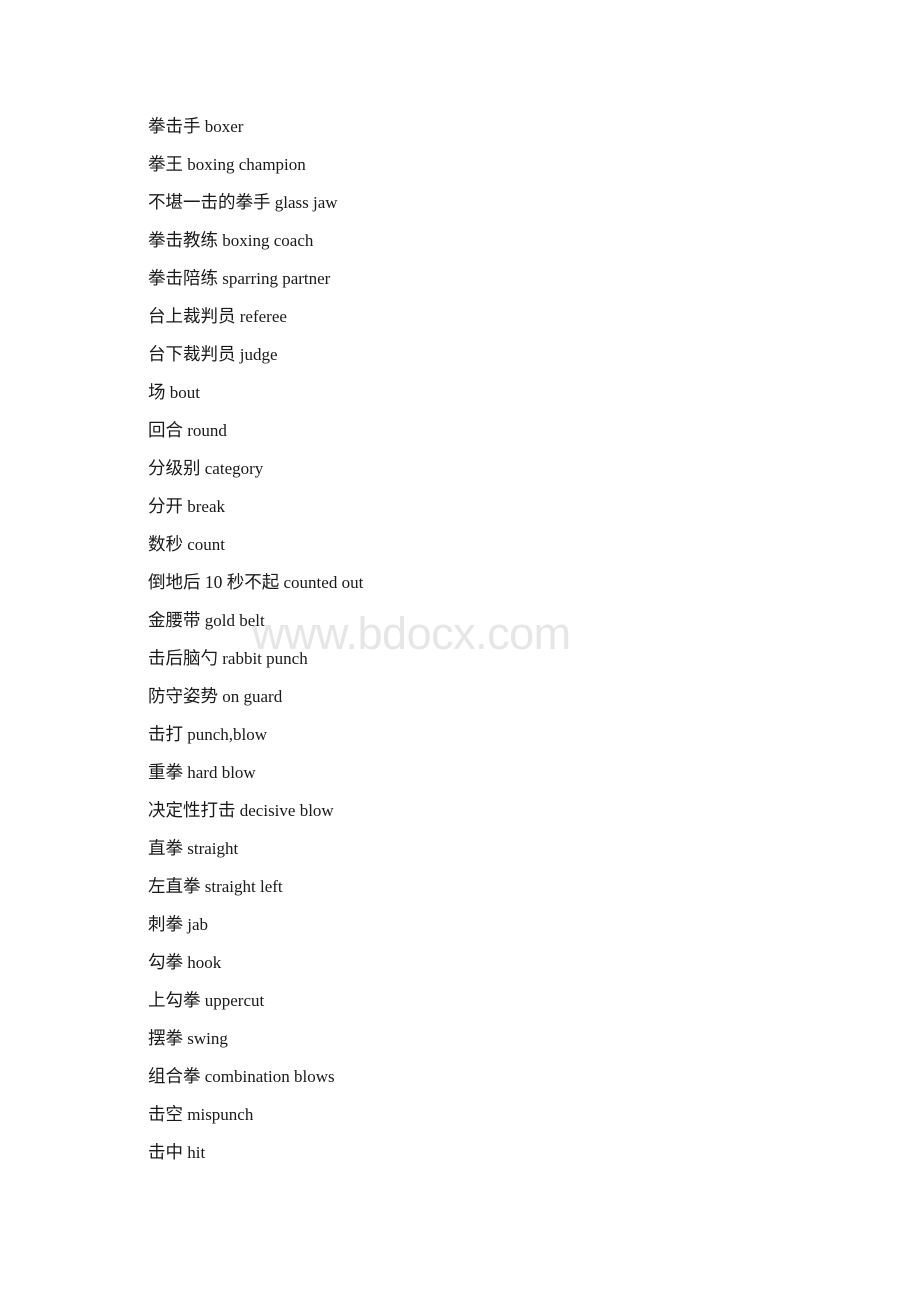 Image resolution: width=920 pixels, height=1302 pixels. I want to click on entry-term-zh: 刺拳, so click(165, 924).